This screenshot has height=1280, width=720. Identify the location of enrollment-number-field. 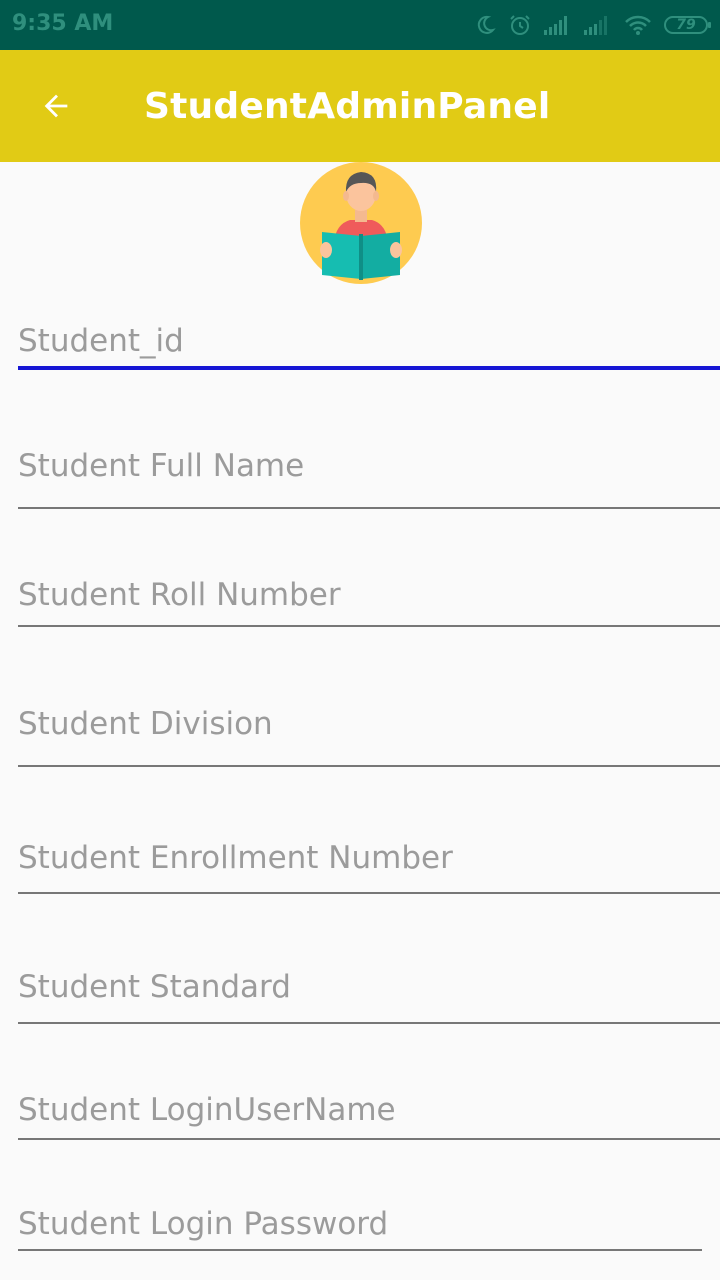
(369, 863).